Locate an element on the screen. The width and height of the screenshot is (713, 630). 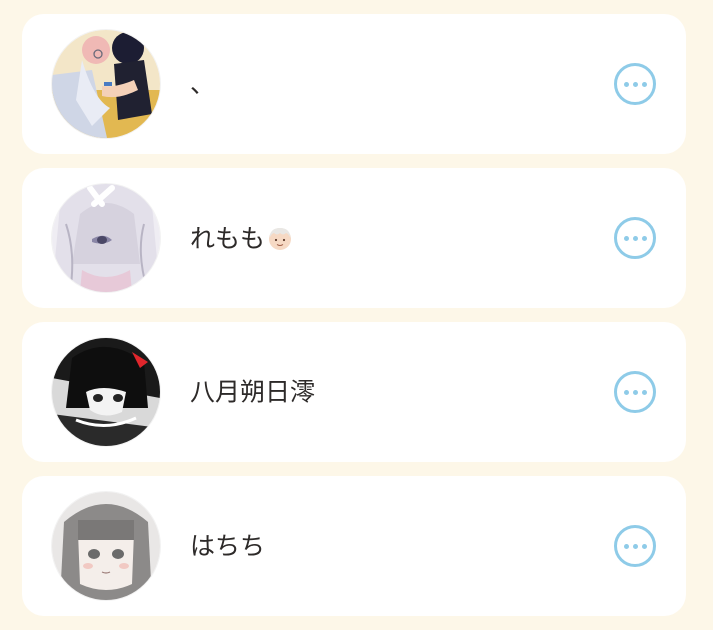
user-name-text: 八月朔日澪 is located at coordinates (253, 392).